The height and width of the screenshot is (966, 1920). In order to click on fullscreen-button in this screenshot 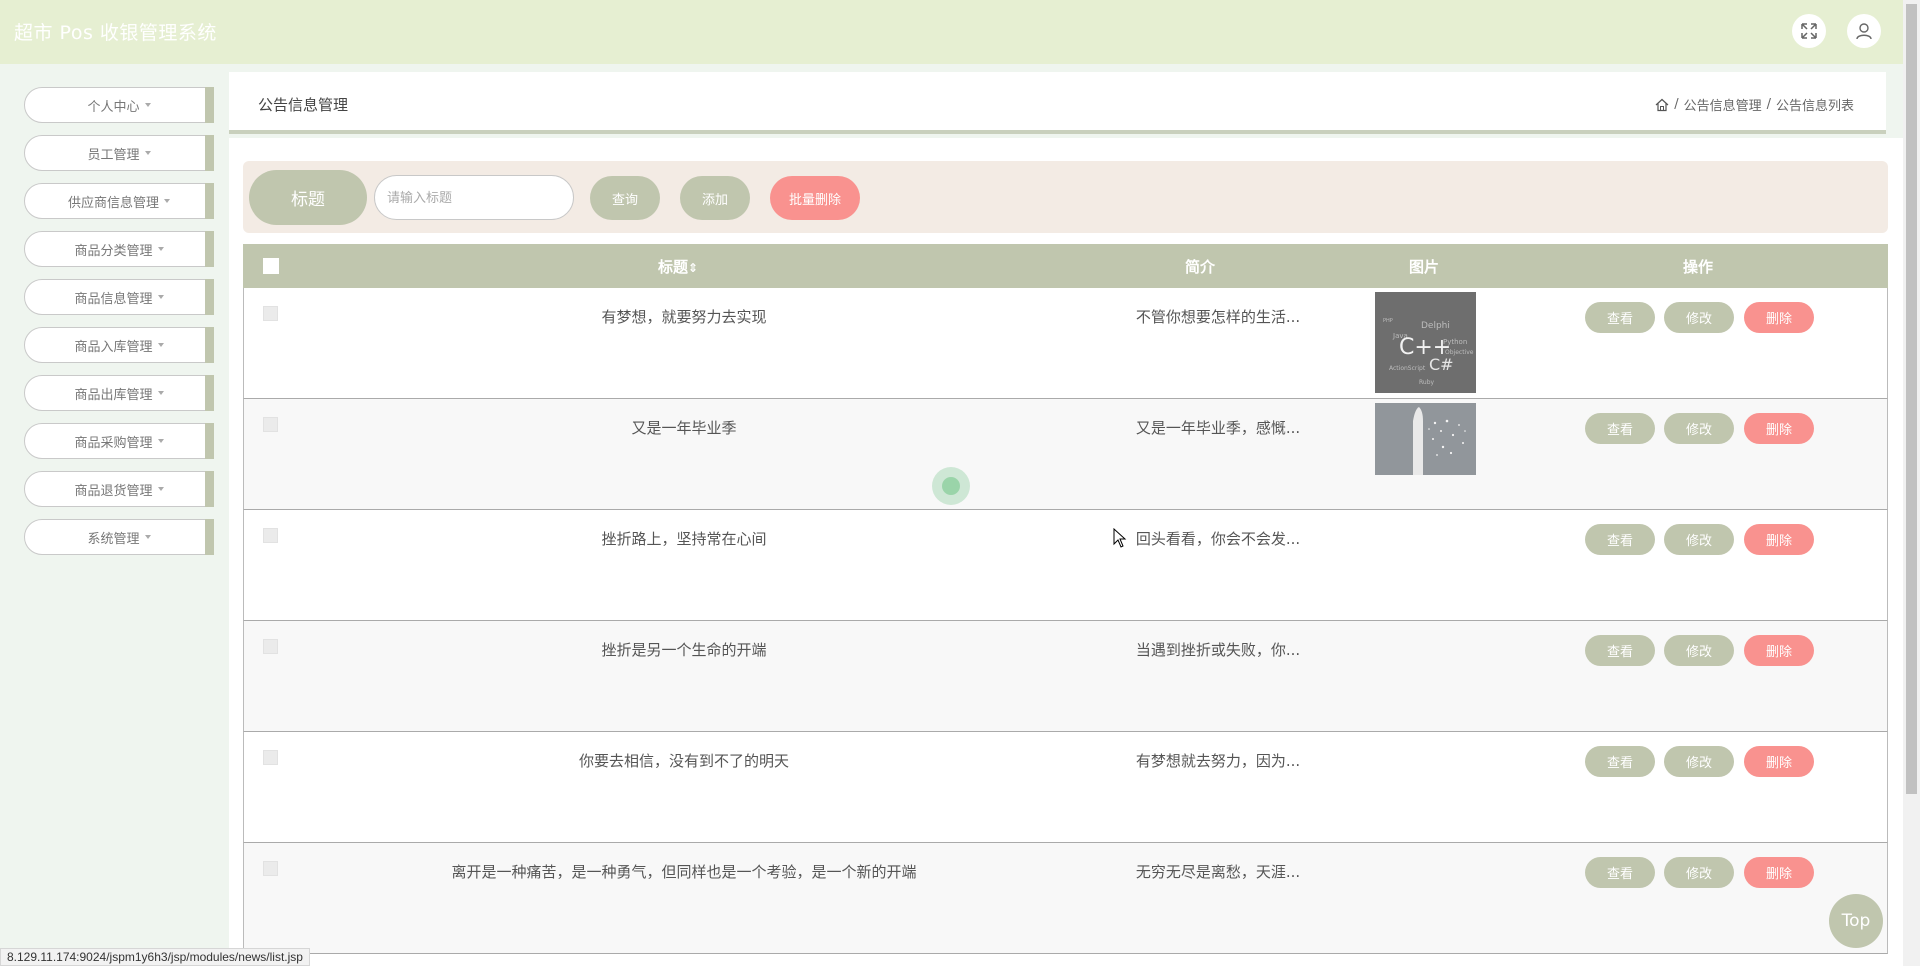, I will do `click(1809, 31)`.